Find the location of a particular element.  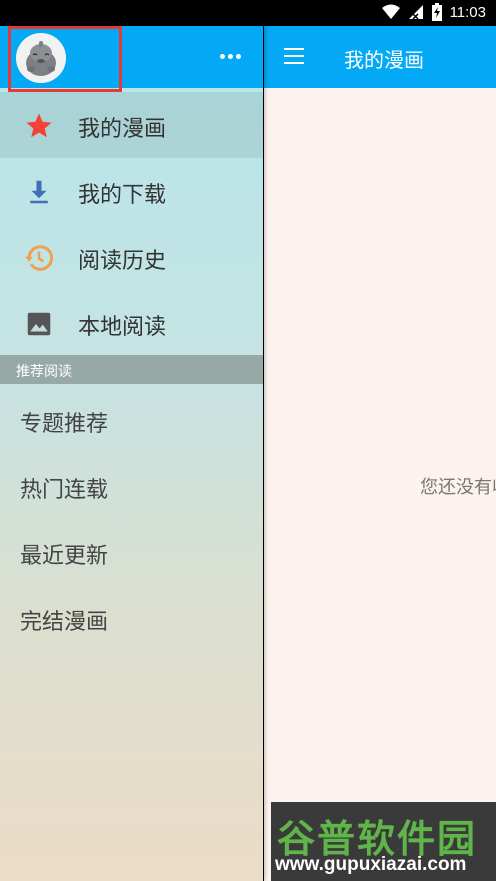

menu-item-reading-history: 阅读历史 is located at coordinates (131, 257).